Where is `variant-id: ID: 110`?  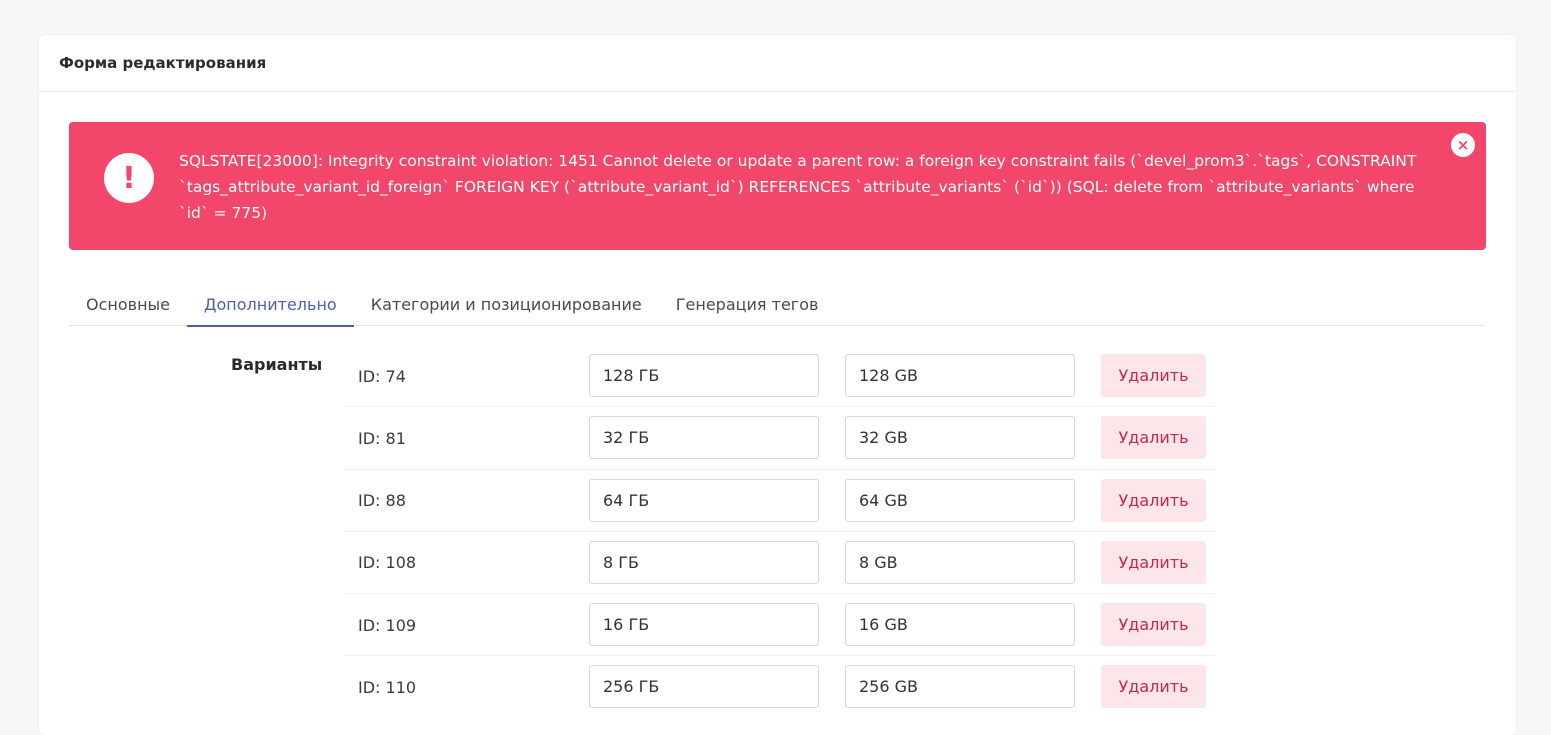 variant-id: ID: 110 is located at coordinates (387, 687).